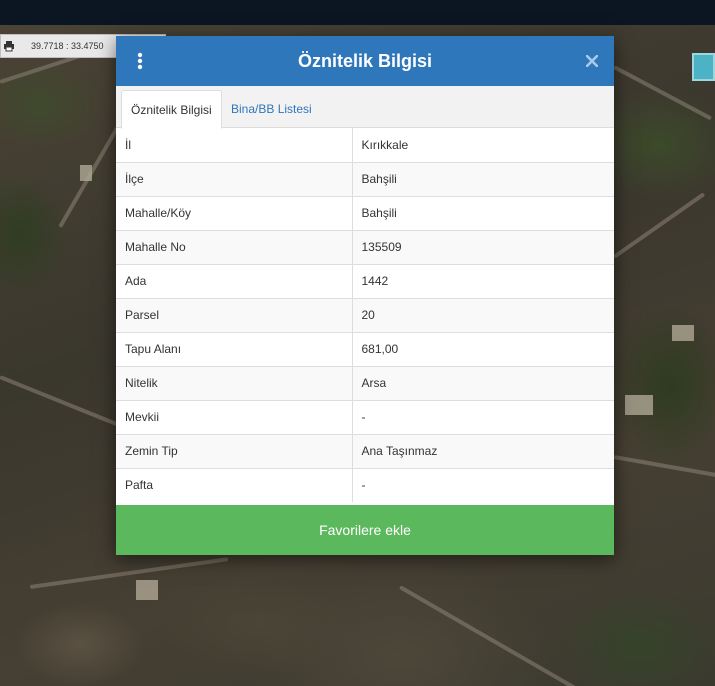 The height and width of the screenshot is (686, 715). Describe the element at coordinates (234, 280) in the screenshot. I see `row-label: Ada` at that location.